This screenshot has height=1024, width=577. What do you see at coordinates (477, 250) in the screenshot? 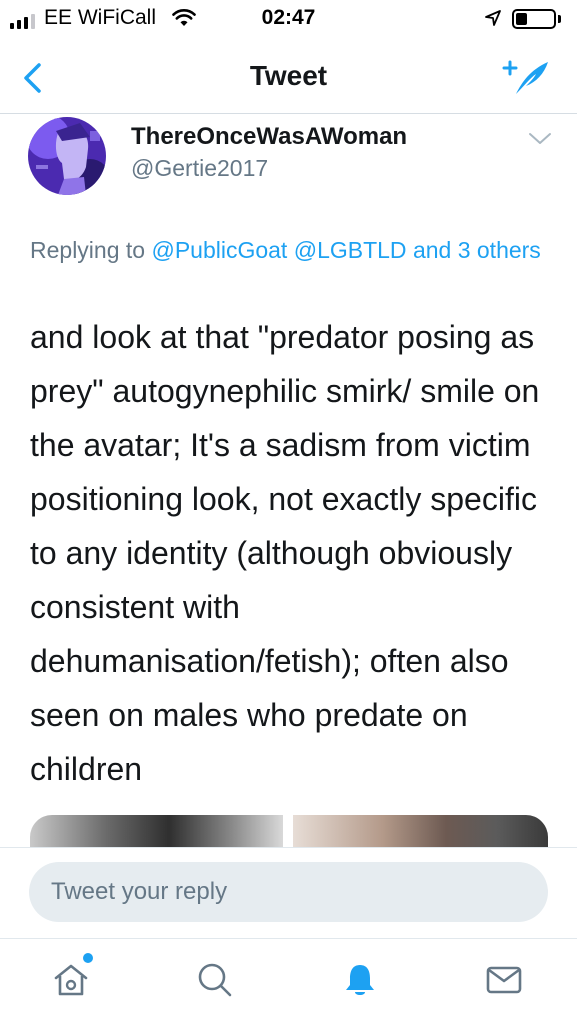
I see `others-link: and 3 others` at bounding box center [477, 250].